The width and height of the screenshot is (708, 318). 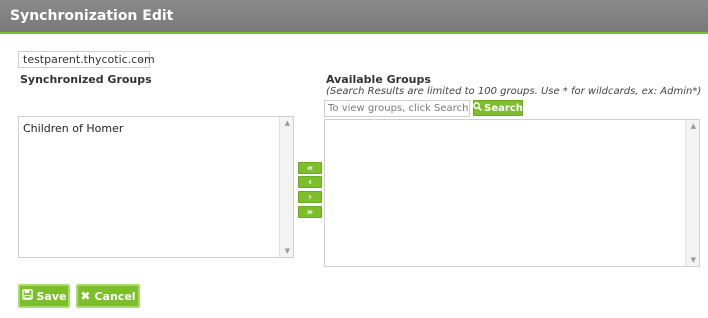 I want to click on cancel-button-label: Cancel, so click(x=115, y=296).